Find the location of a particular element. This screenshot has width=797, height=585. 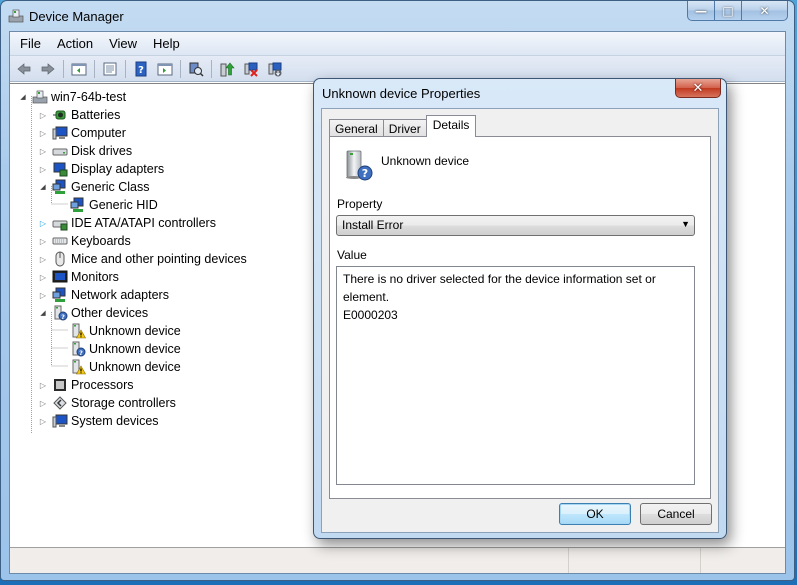

tree-node-label: Keyboards is located at coordinates (101, 241).